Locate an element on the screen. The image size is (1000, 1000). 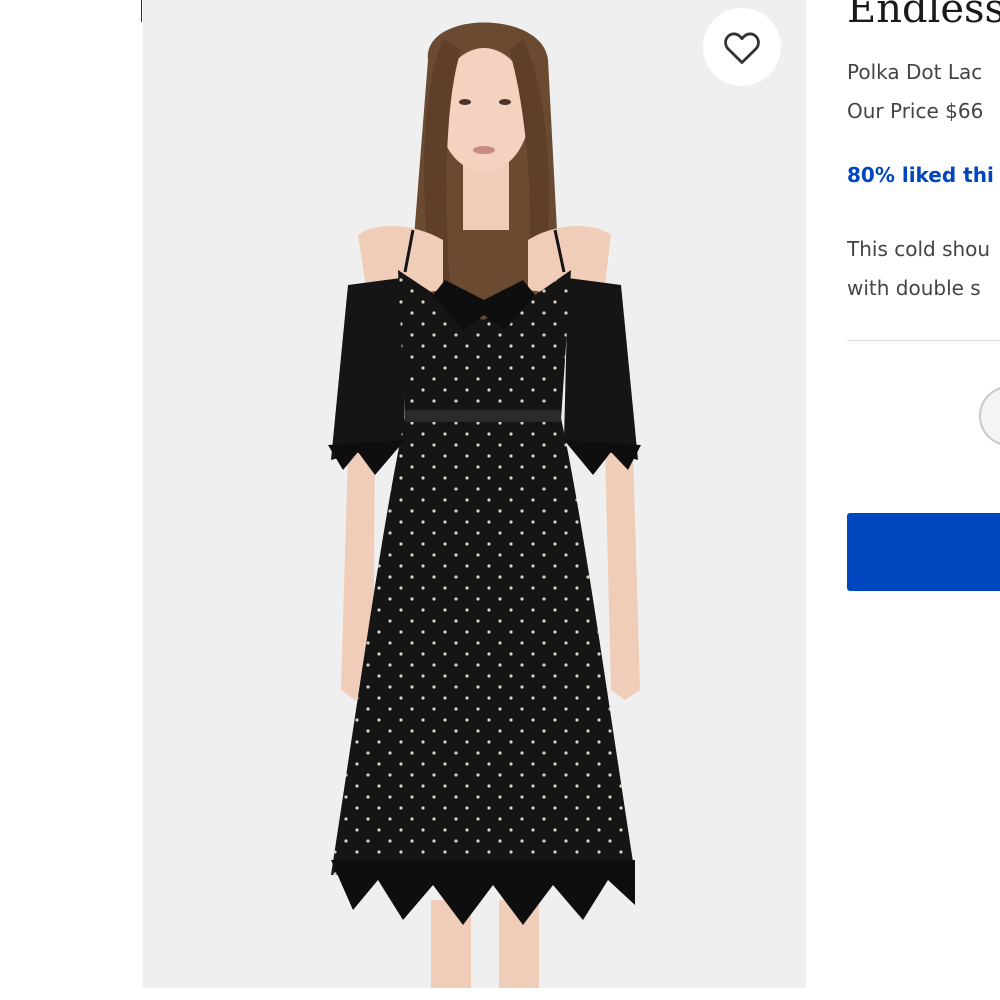
heart-outline-icon is located at coordinates (742, 48).